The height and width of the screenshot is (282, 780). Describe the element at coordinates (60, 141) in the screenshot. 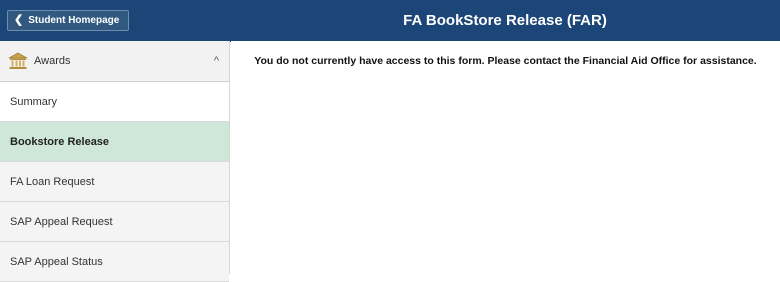

I see `sidebar-item-label: Bookstore Release` at that location.